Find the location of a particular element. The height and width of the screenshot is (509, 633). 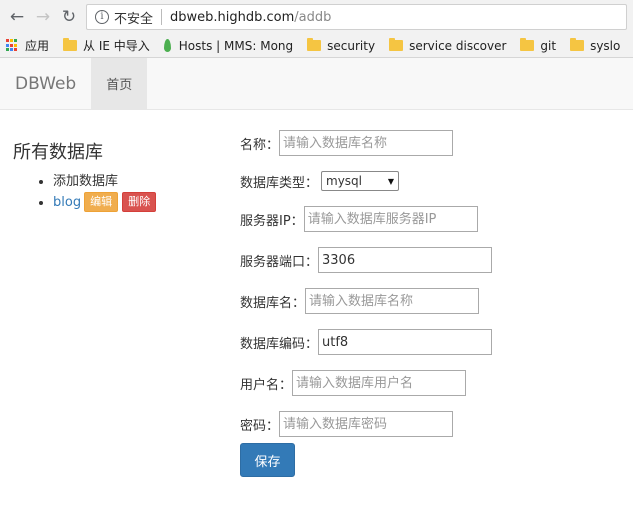

db-name-row: 数据库名： is located at coordinates (360, 301).